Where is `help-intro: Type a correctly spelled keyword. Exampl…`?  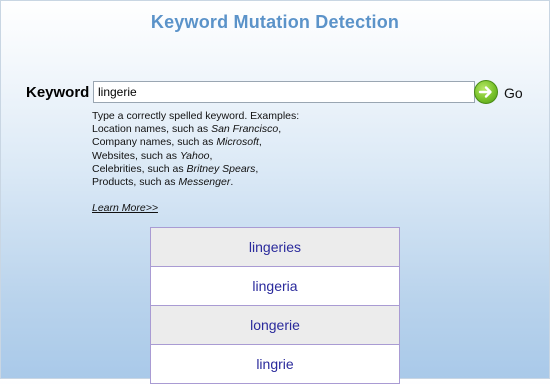 help-intro: Type a correctly spelled keyword. Exampl… is located at coordinates (196, 116).